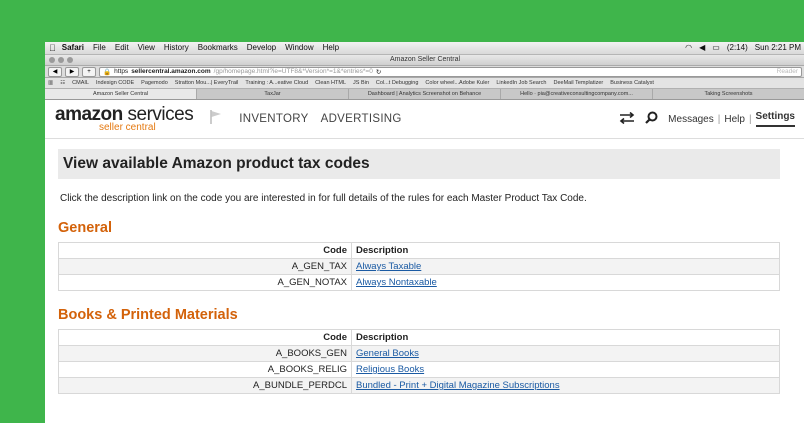 The image size is (804, 423). I want to click on table-row: A_GEN_TAX Always Taxable, so click(419, 266).